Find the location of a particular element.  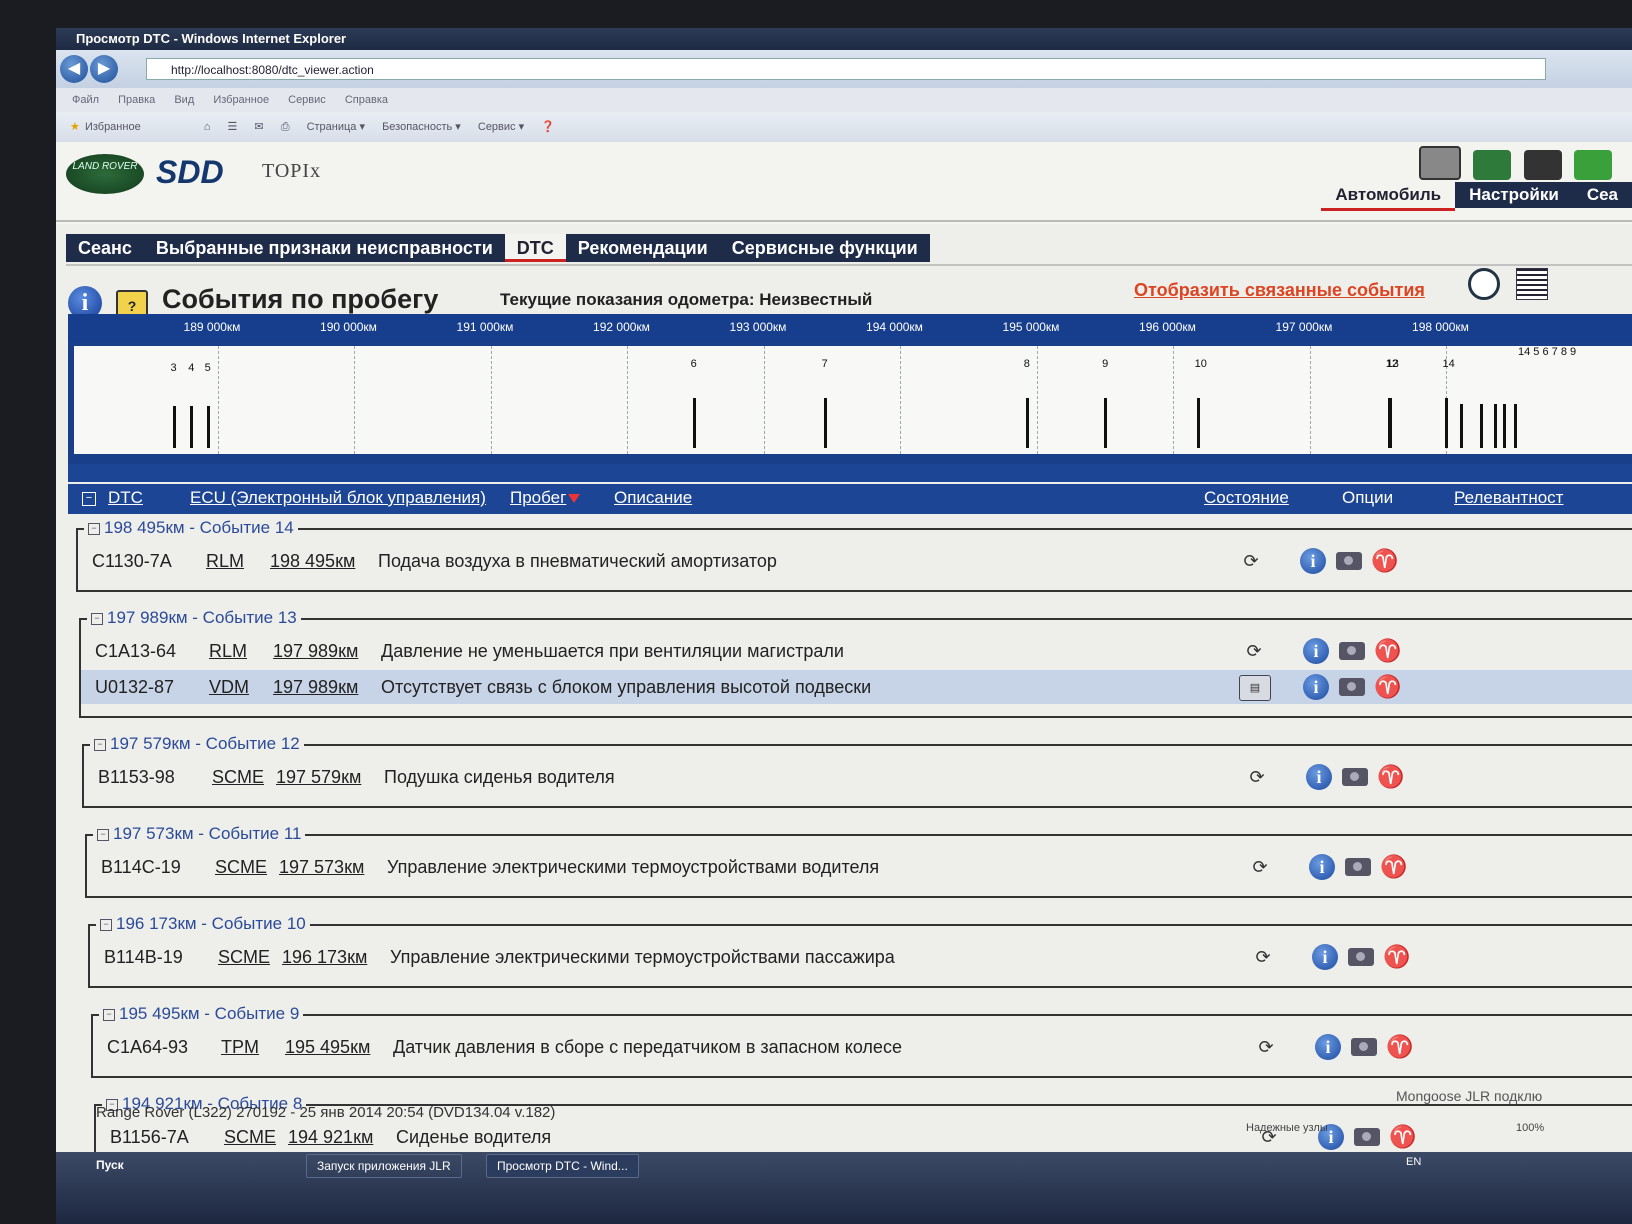

event-group-title: −195 495км - Событие 9 is located at coordinates (201, 1014).